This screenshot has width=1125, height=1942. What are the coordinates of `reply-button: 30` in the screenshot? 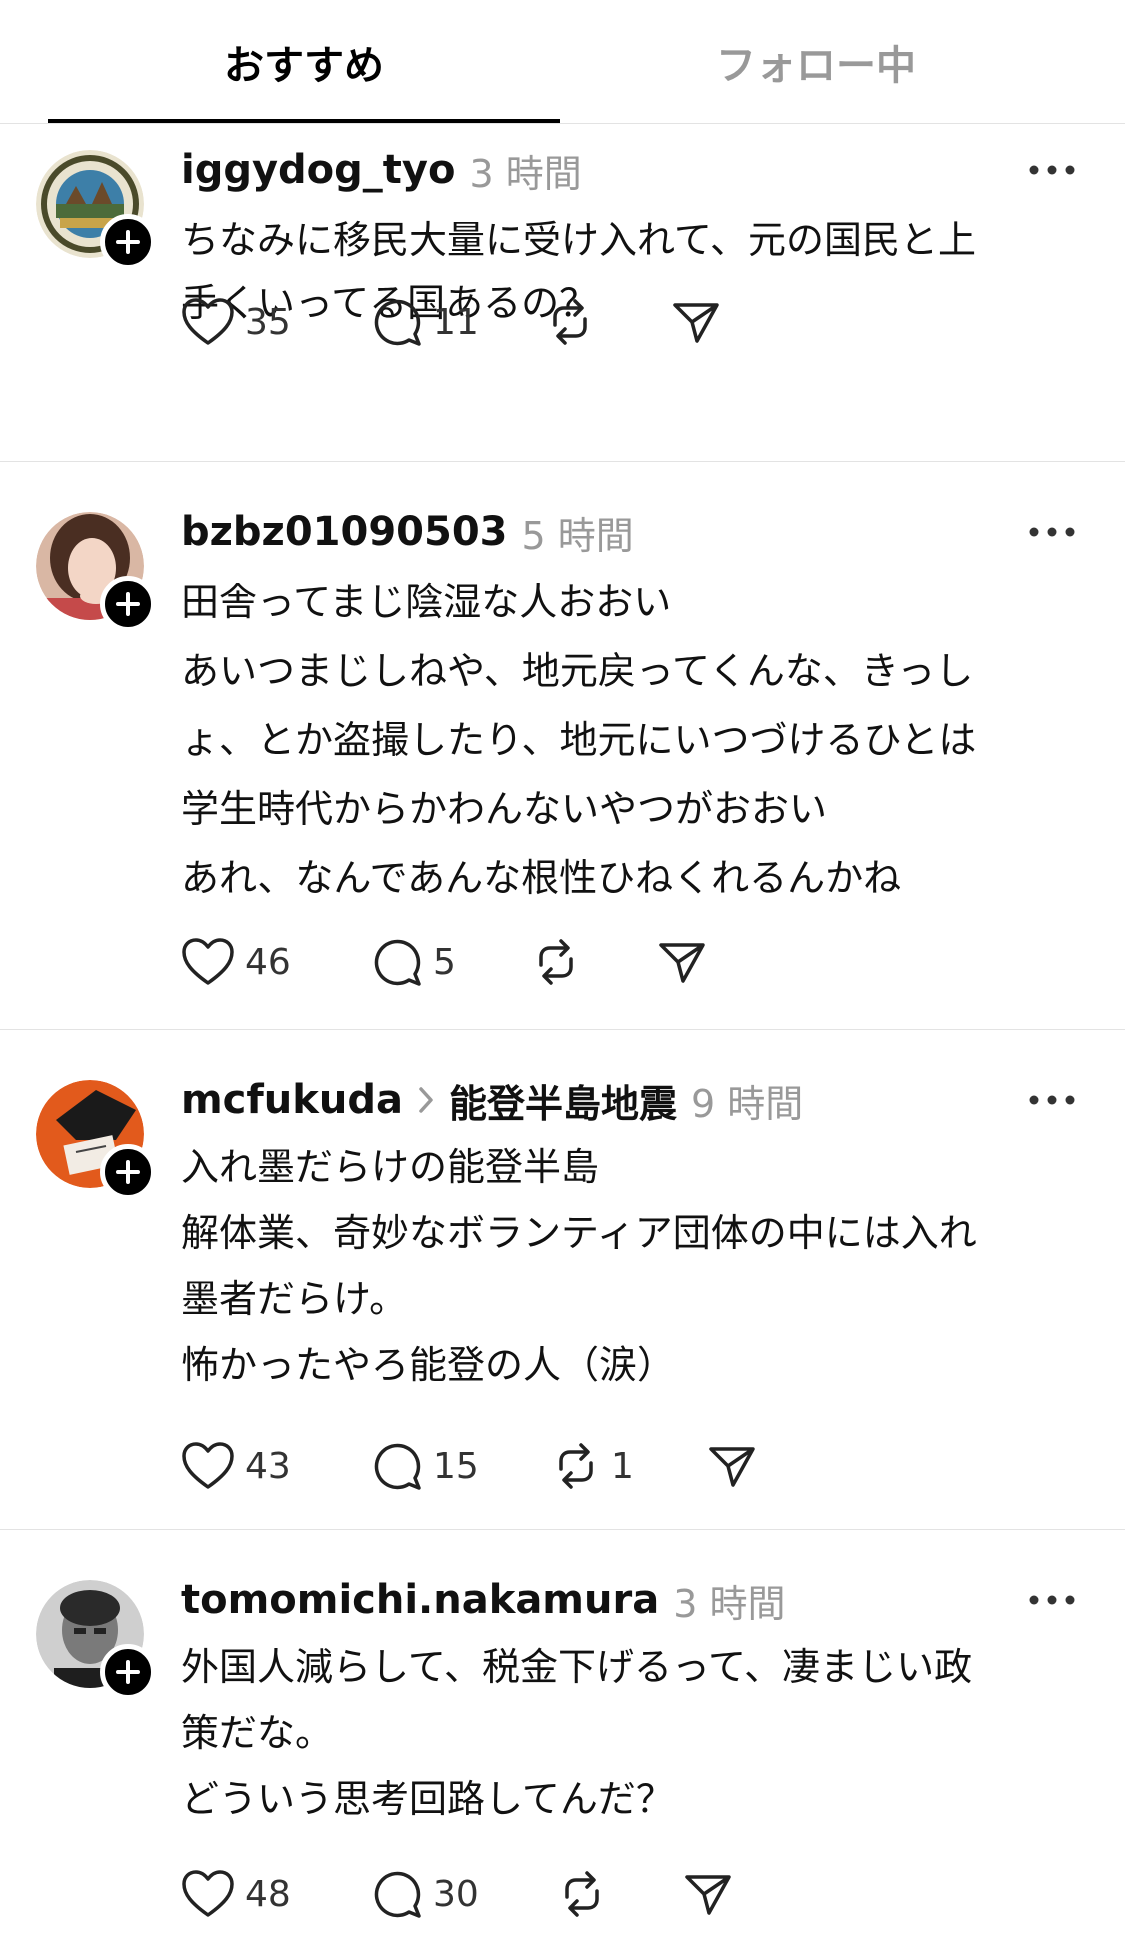 It's located at (464, 1894).